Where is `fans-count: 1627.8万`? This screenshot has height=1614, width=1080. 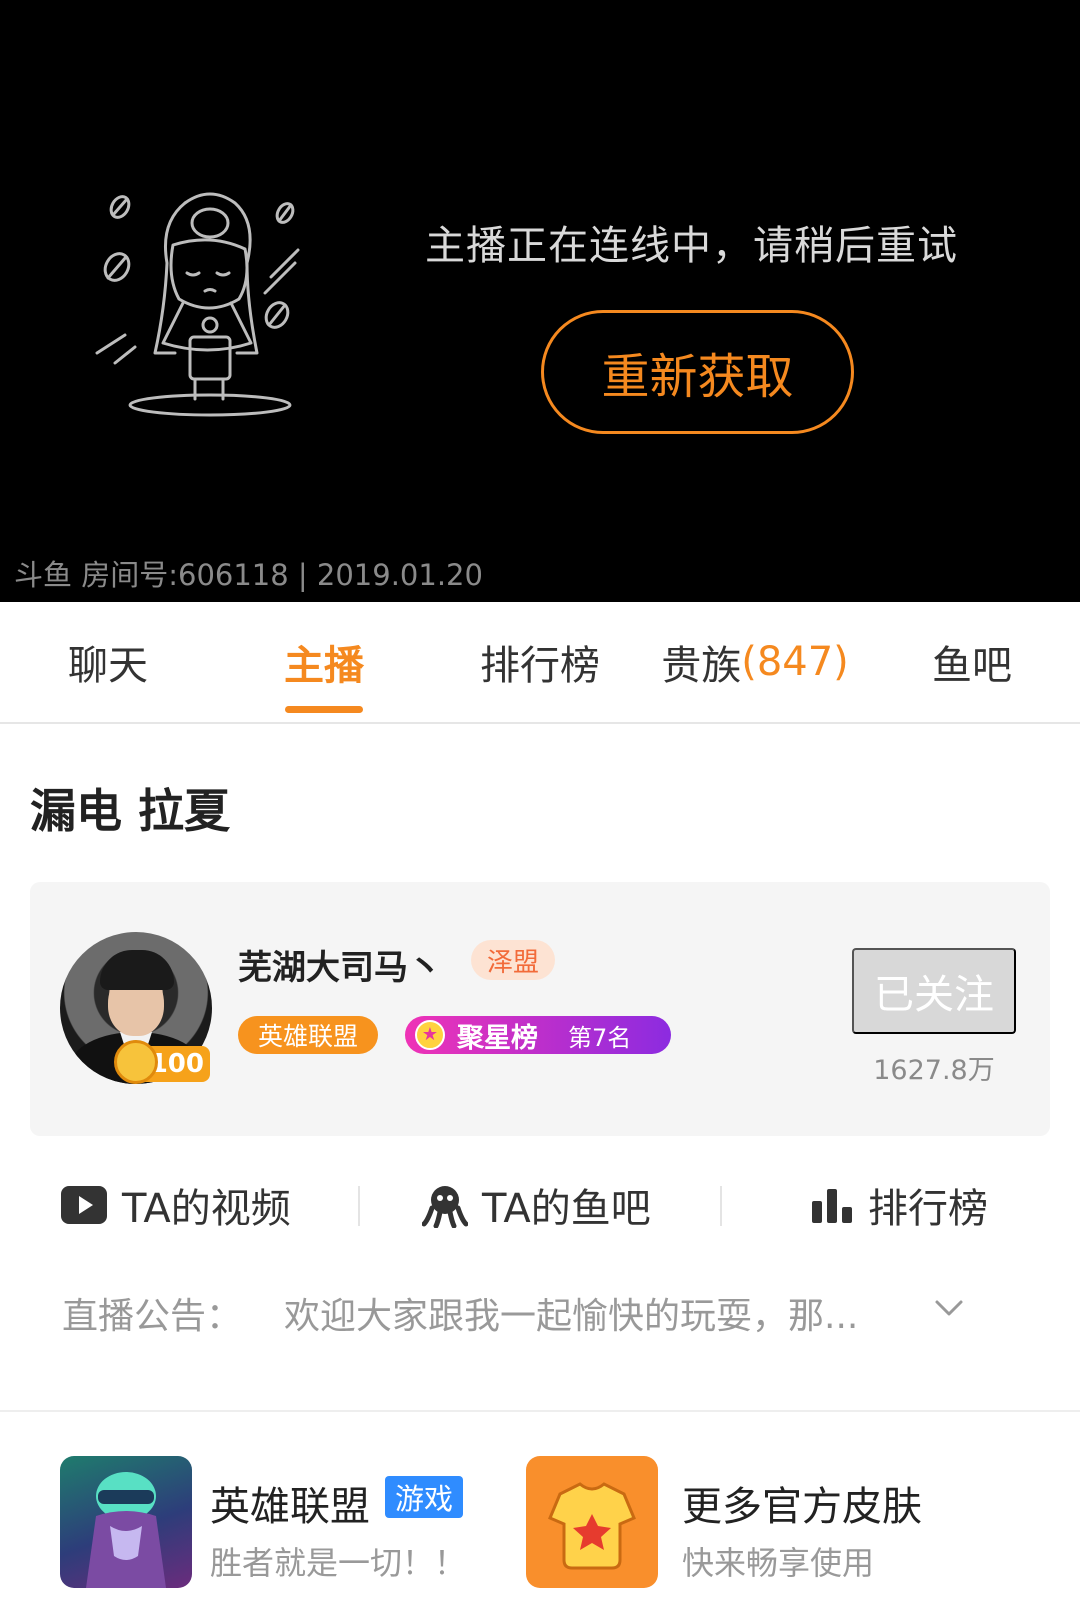
fans-count: 1627.8万 is located at coordinates (934, 1070).